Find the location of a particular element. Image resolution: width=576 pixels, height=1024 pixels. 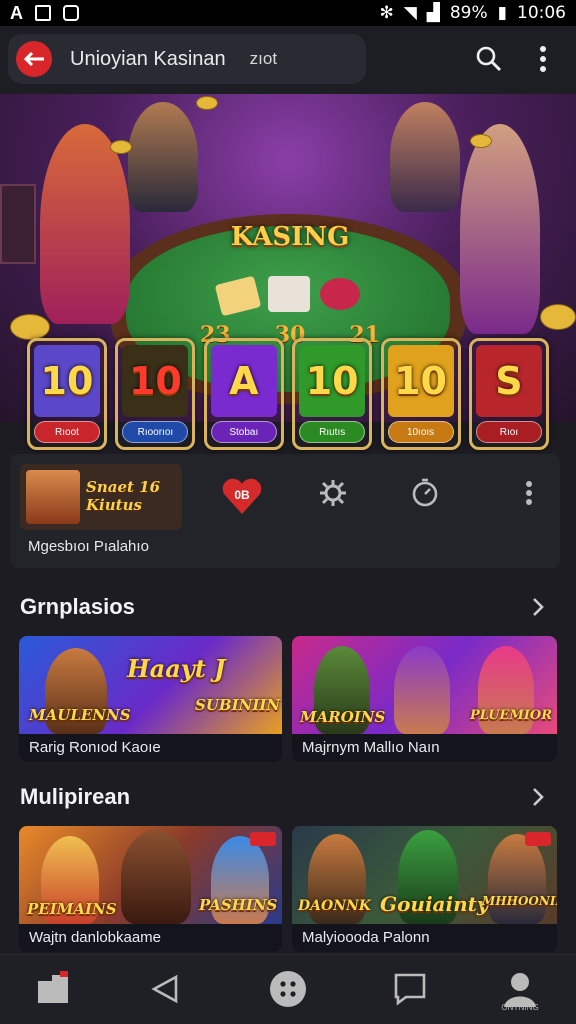

menu-dots-icon is located at coordinates (288, 989).